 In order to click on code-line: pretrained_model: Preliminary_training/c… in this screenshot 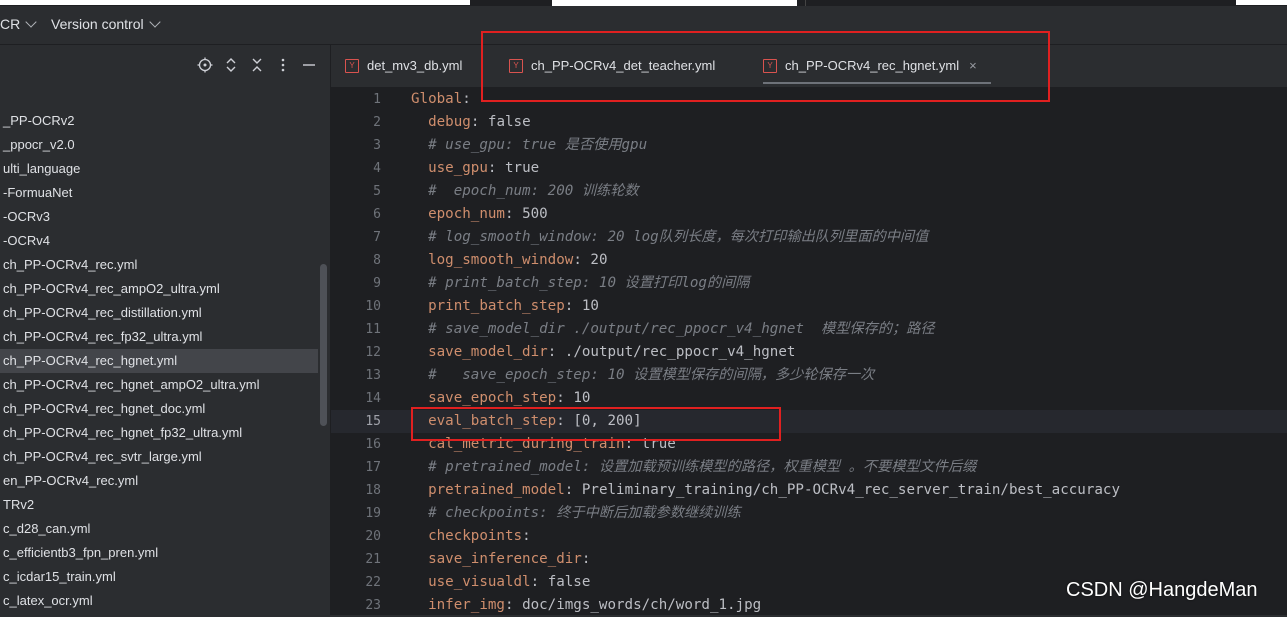, I will do `click(765, 490)`.